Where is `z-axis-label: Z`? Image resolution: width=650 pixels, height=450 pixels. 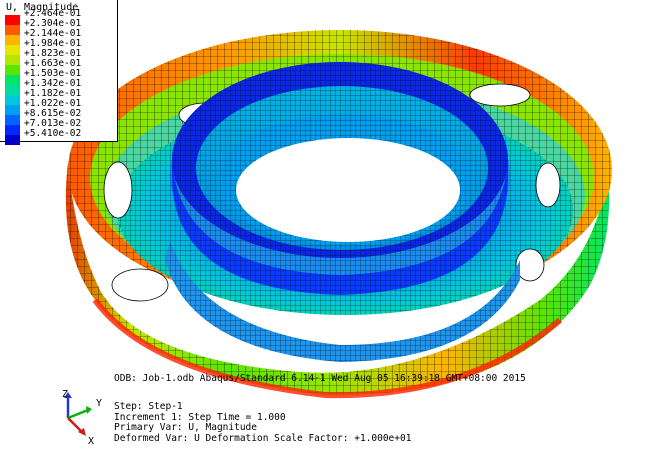
z-axis-label: Z is located at coordinates (65, 394).